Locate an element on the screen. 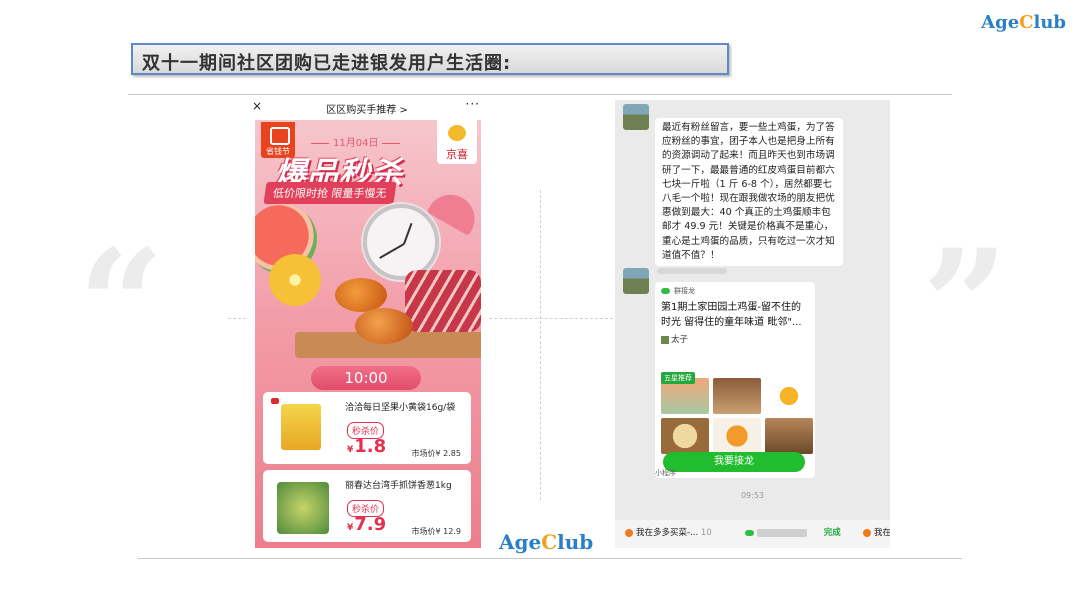 This screenshot has width=1080, height=608. jingxi-badge: 京喜 is located at coordinates (457, 142).